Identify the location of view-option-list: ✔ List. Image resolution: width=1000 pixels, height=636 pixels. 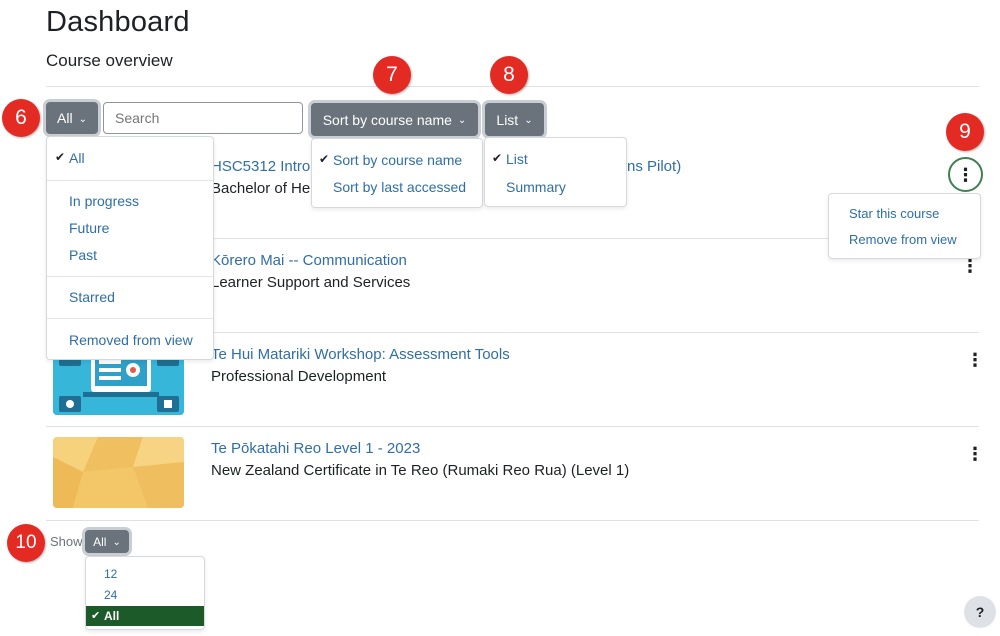
(510, 159).